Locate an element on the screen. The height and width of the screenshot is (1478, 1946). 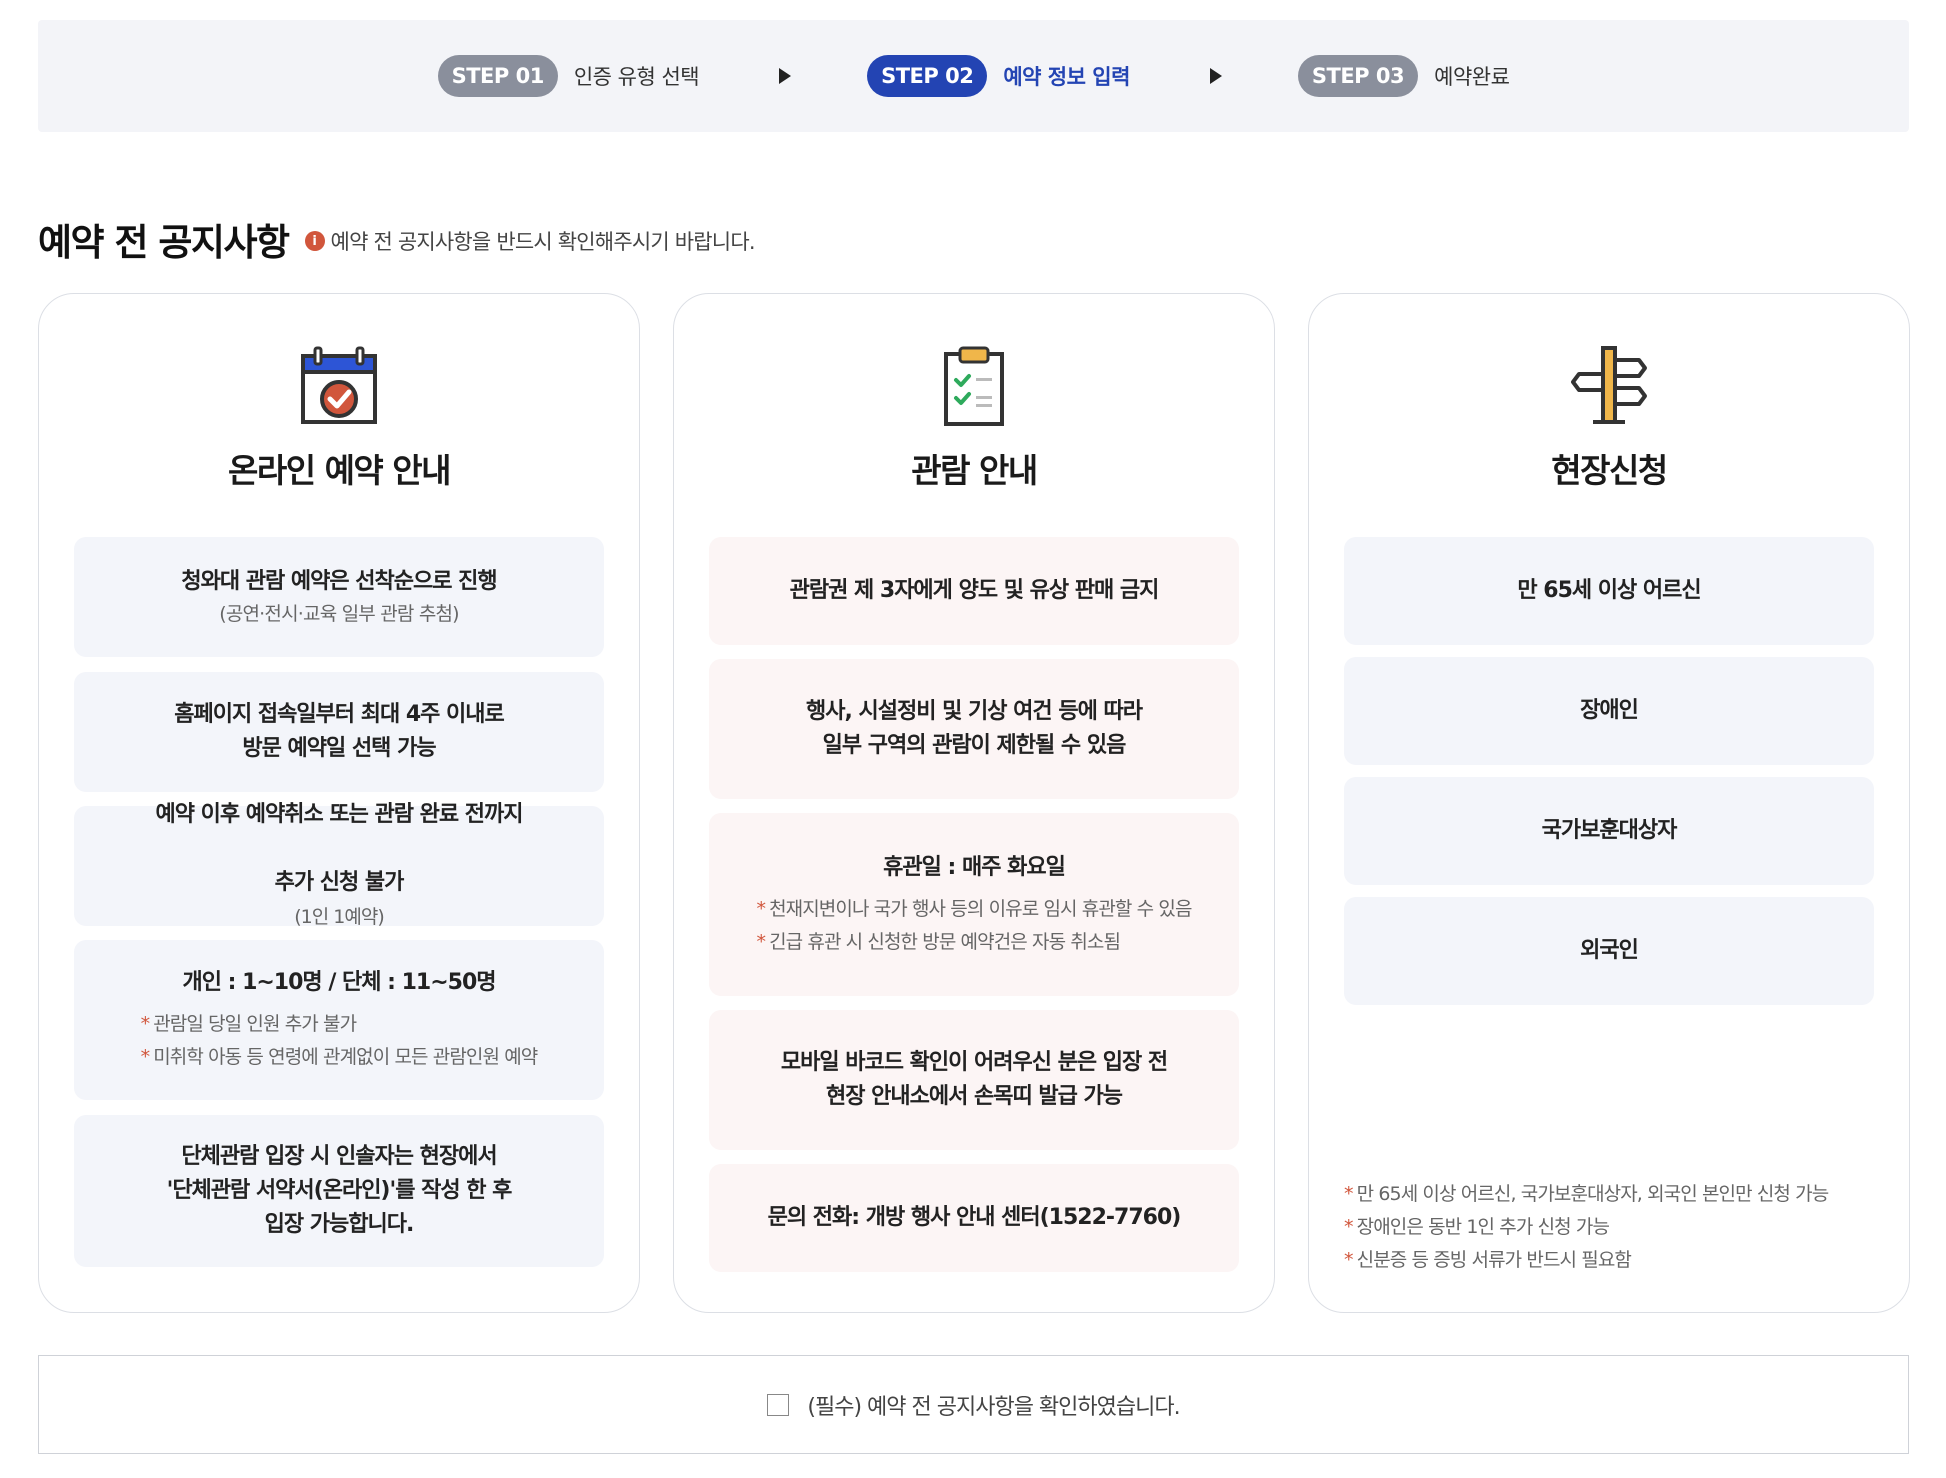
info-box-text: 추가 신청 불가 is located at coordinates (339, 882).